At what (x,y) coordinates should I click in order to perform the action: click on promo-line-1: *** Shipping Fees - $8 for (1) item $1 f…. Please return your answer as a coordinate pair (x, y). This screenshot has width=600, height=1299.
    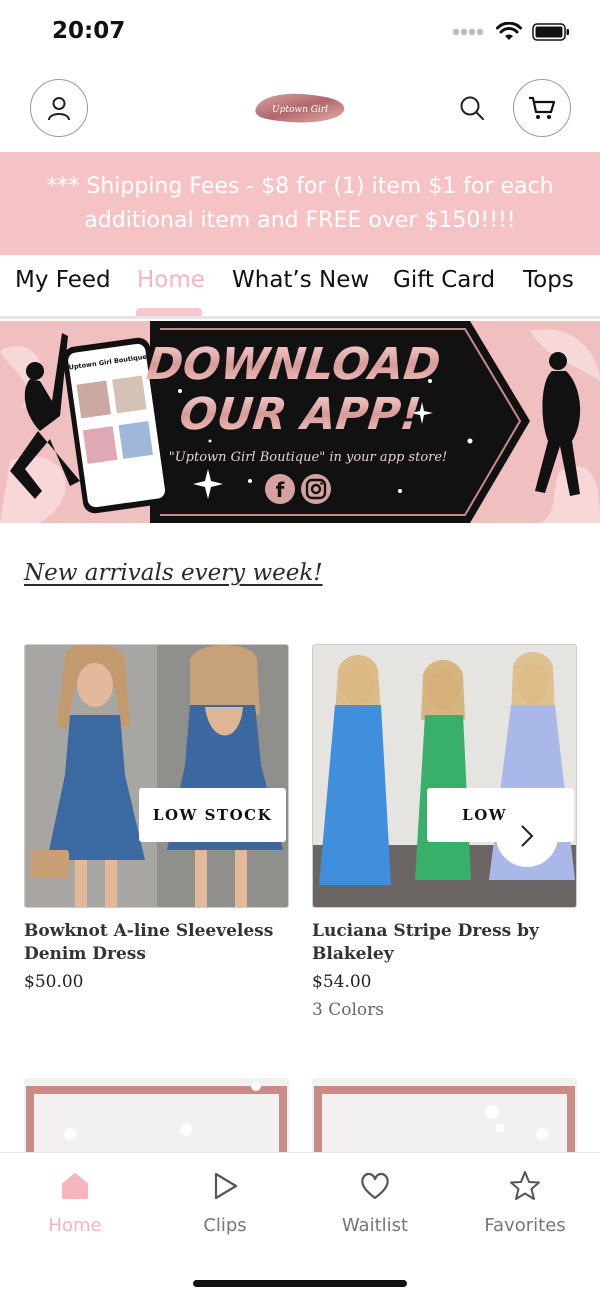
    Looking at the image, I should click on (300, 186).